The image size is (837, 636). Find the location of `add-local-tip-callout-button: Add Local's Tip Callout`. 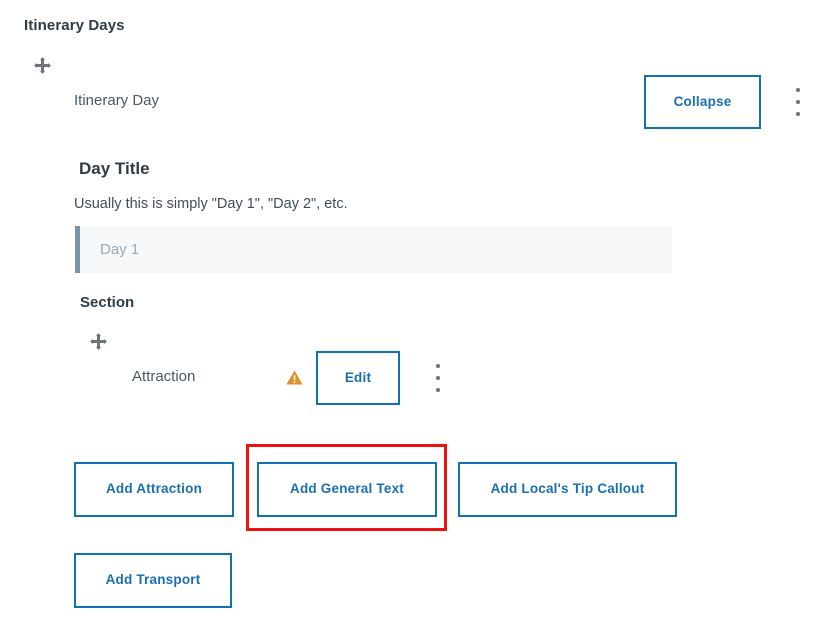

add-local-tip-callout-button: Add Local's Tip Callout is located at coordinates (567, 489).